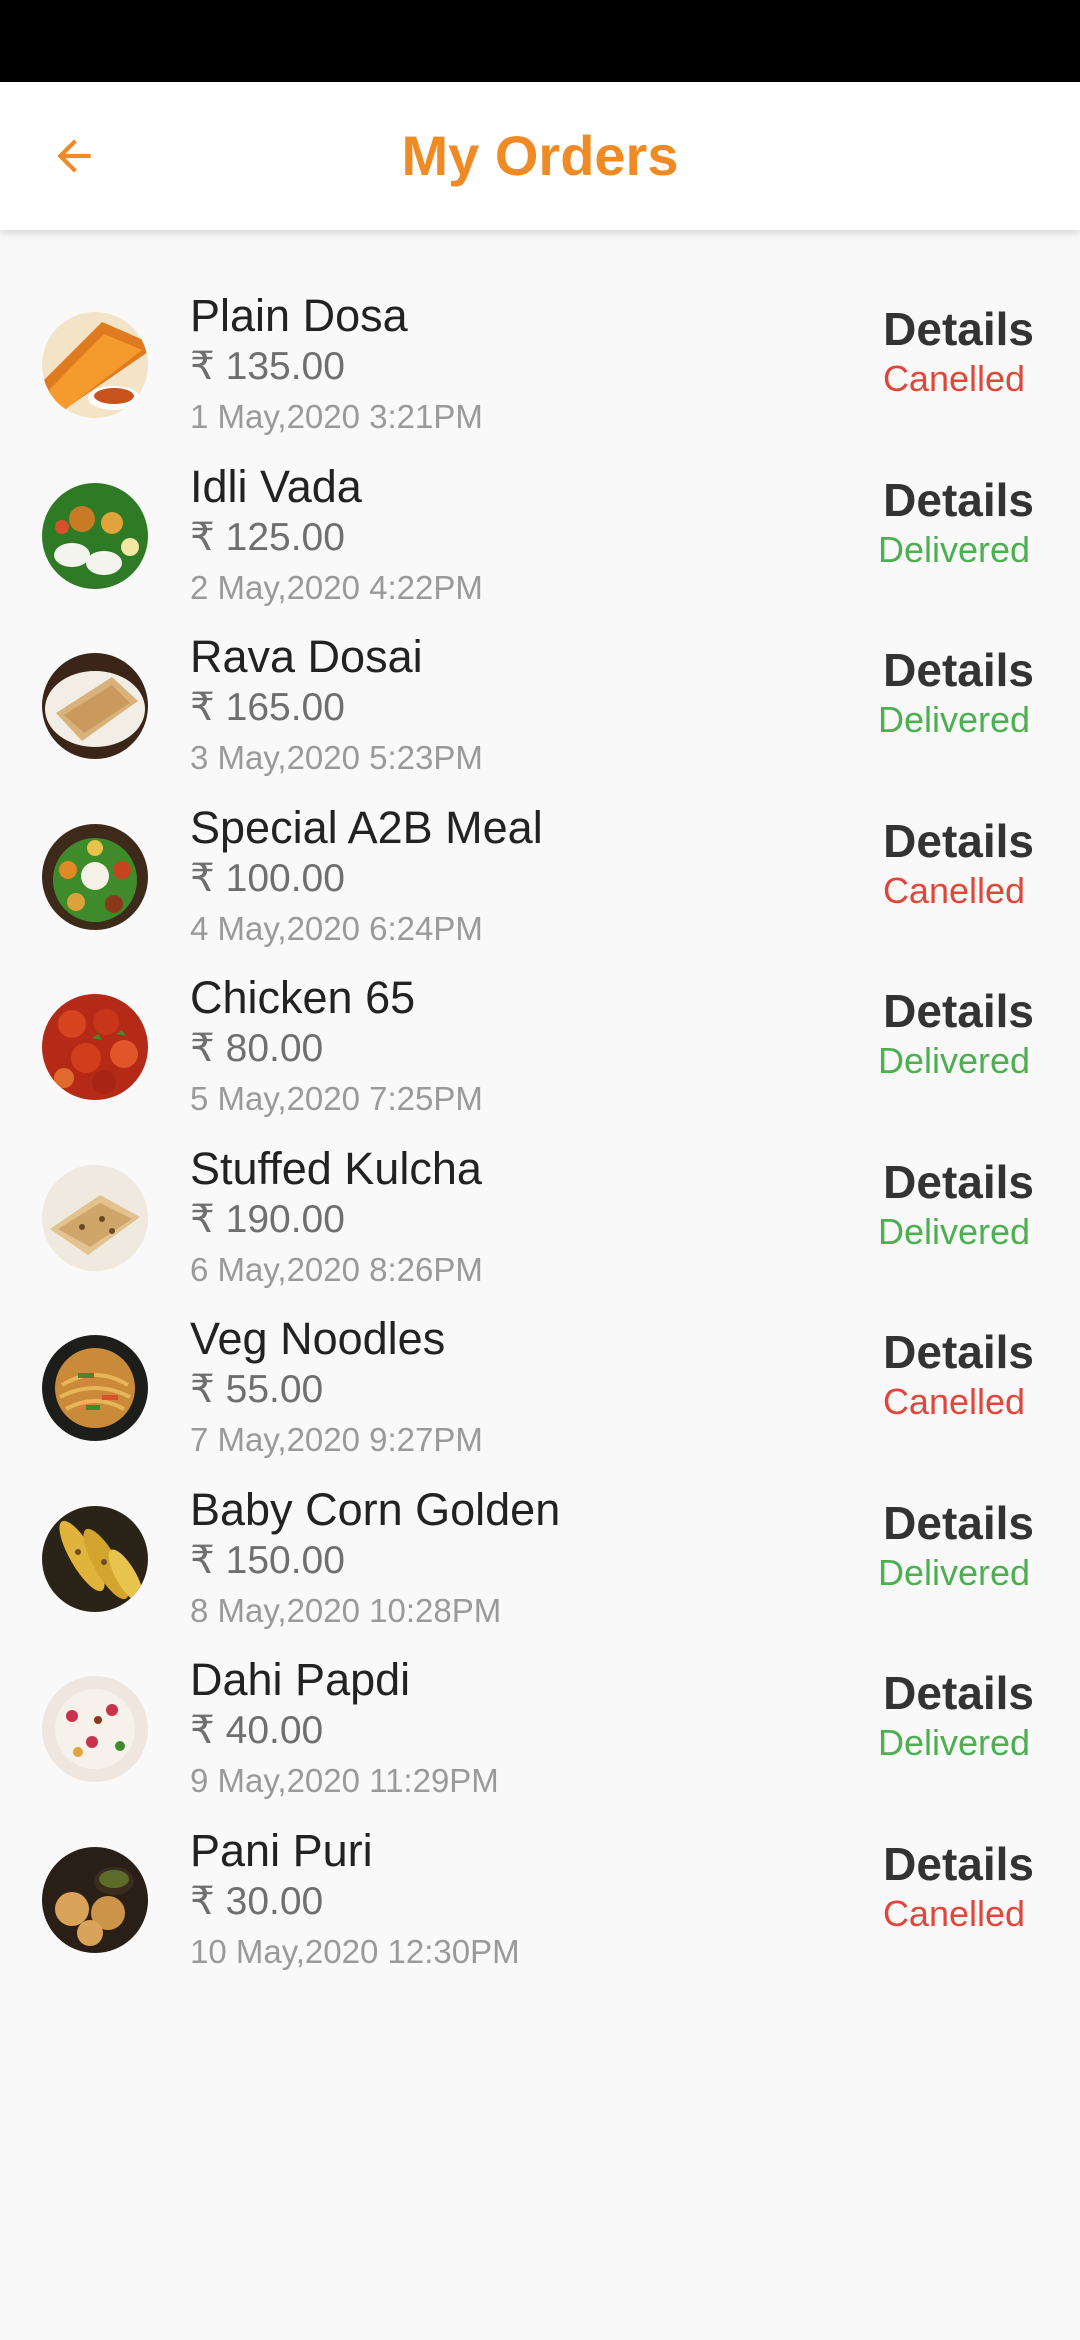 This screenshot has width=1080, height=2340. I want to click on a2b-meal-photo, so click(95, 876).